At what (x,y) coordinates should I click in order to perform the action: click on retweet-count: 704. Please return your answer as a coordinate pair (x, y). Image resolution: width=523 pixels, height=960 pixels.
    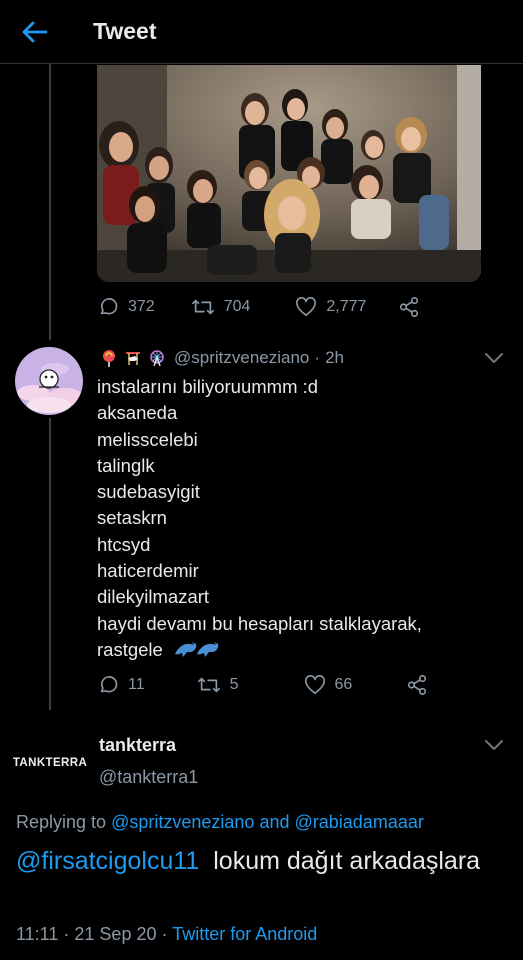
    Looking at the image, I should click on (237, 306).